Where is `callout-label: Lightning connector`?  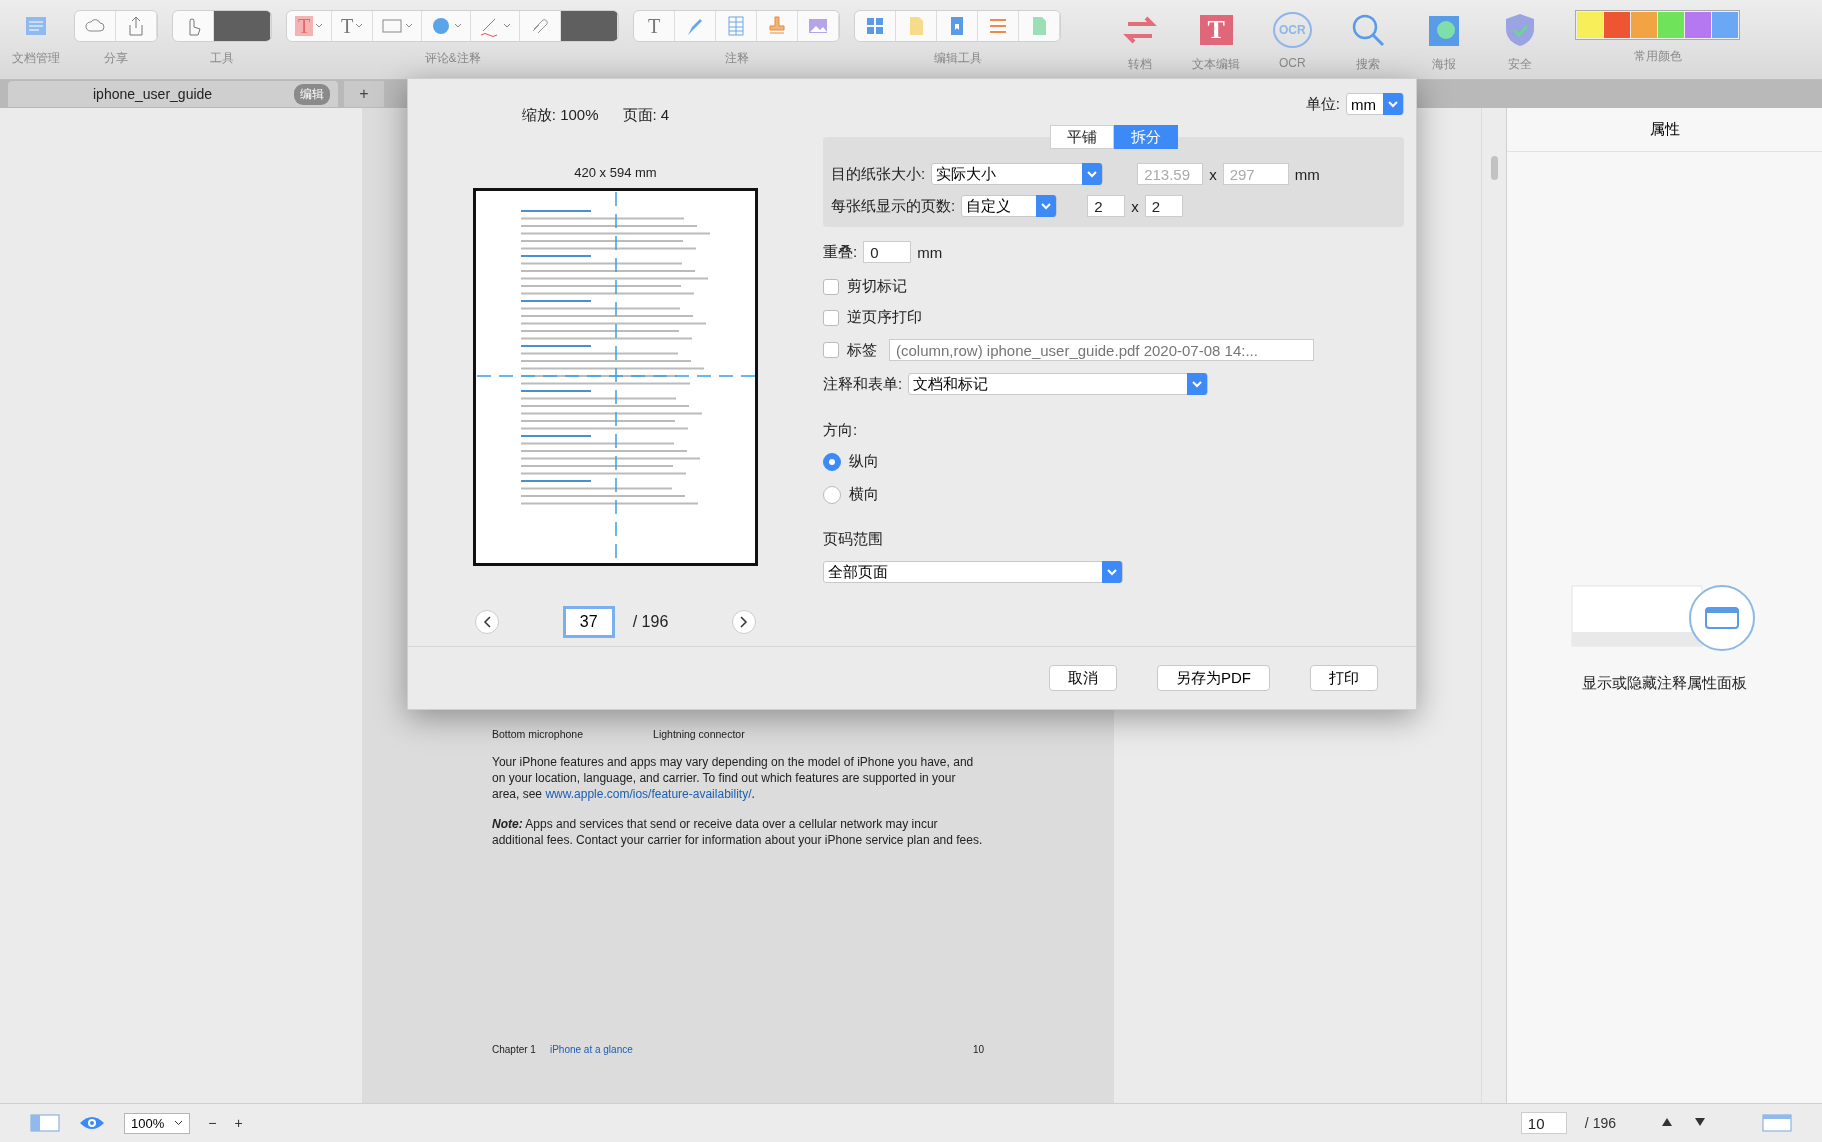 callout-label: Lightning connector is located at coordinates (699, 734).